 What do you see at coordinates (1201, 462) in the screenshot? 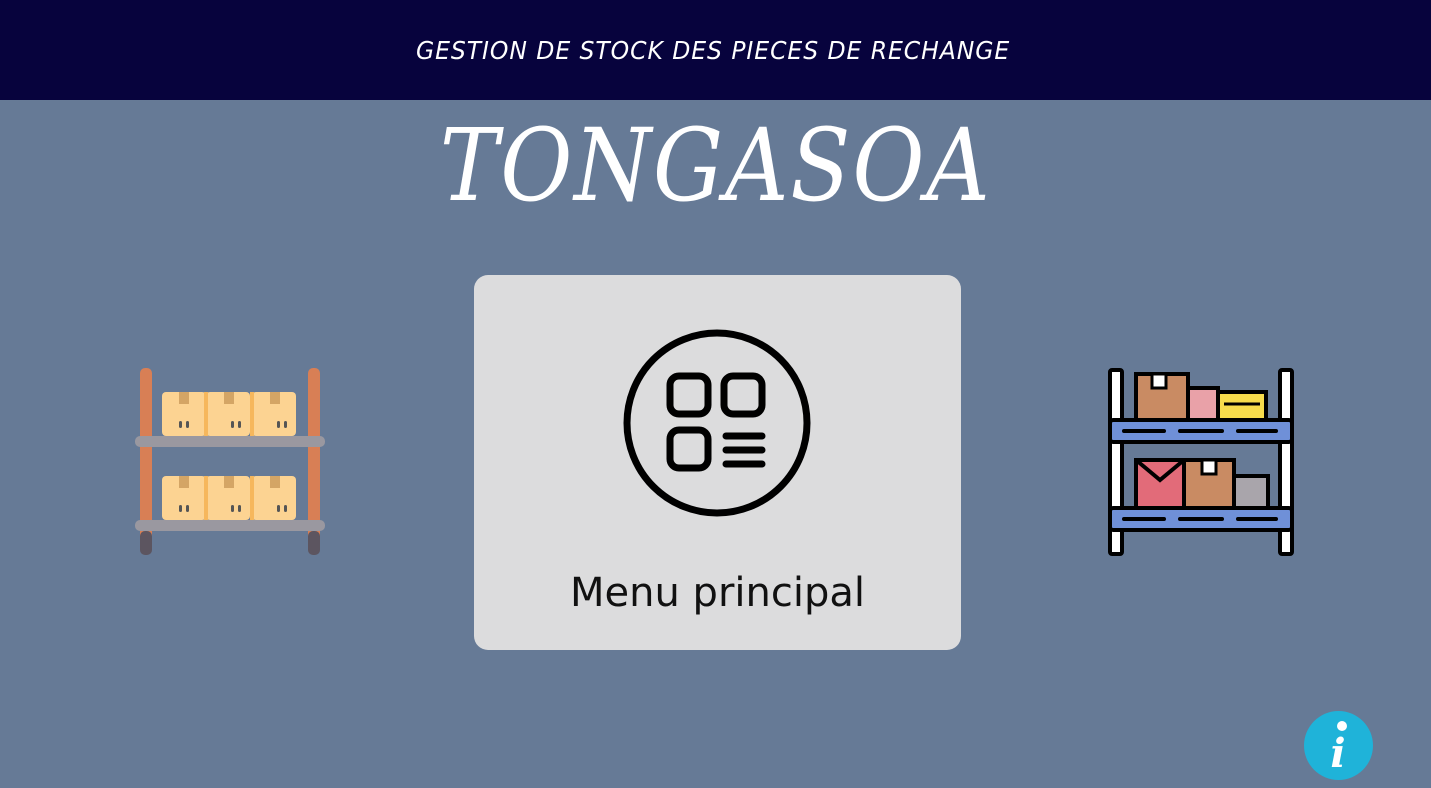
I see `inventory-shelf-icon` at bounding box center [1201, 462].